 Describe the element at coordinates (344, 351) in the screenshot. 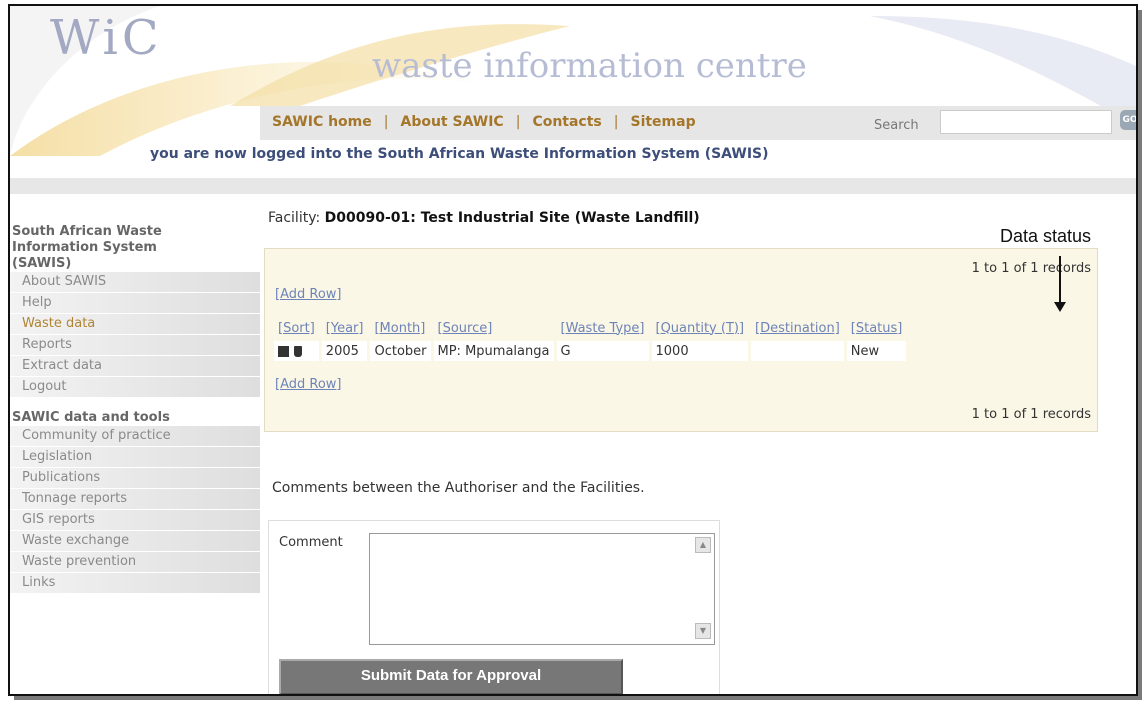

I see `cell-year: 2005` at that location.